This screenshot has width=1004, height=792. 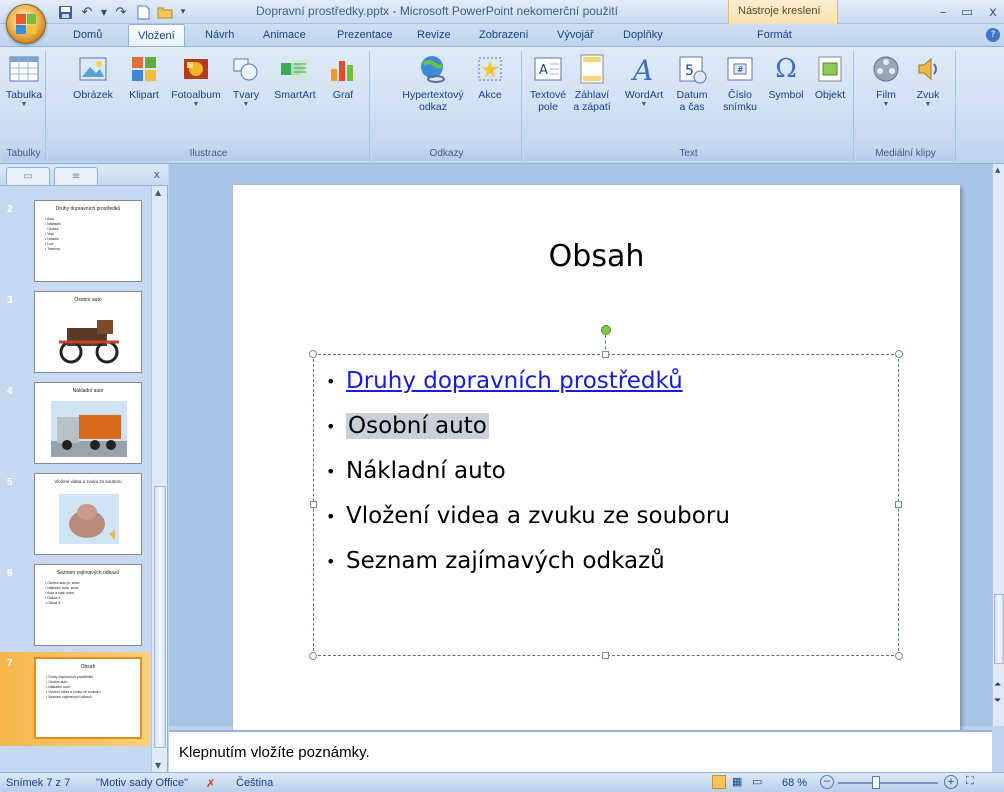 I want to click on slide-thumbnail-3: 3 Osobní auto, so click(x=75, y=333).